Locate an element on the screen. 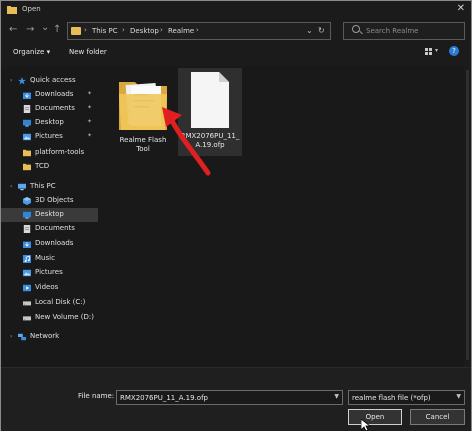  sidebar-item-platform-tools: platform-tools is located at coordinates (49, 153).